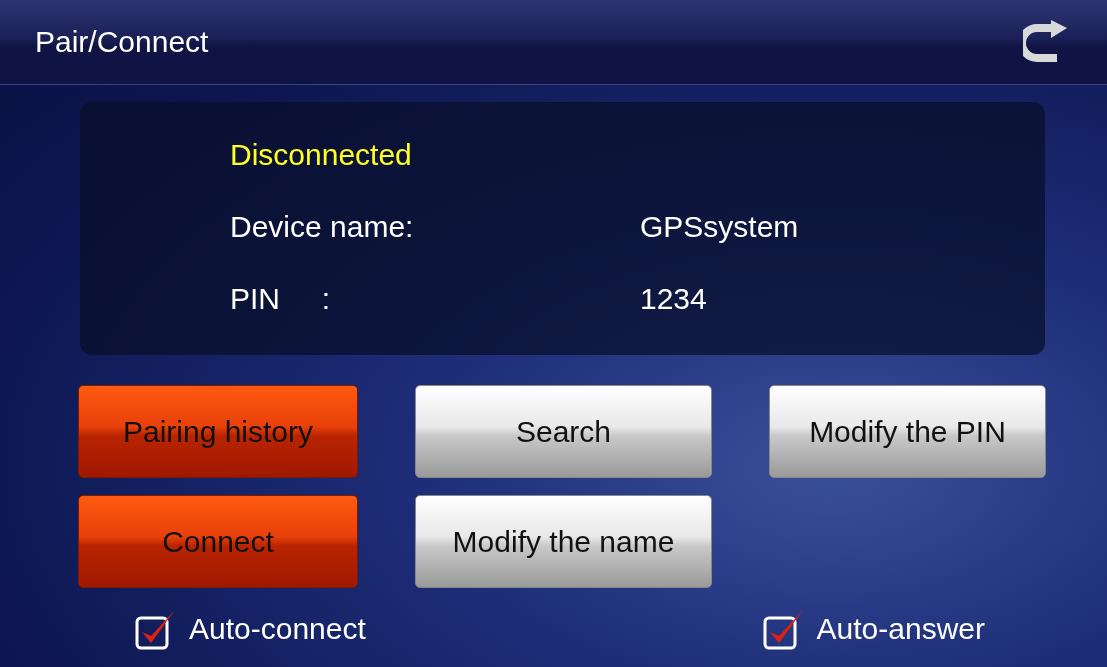 Image resolution: width=1107 pixels, height=667 pixels. What do you see at coordinates (322, 227) in the screenshot?
I see `info-label: Device name:` at bounding box center [322, 227].